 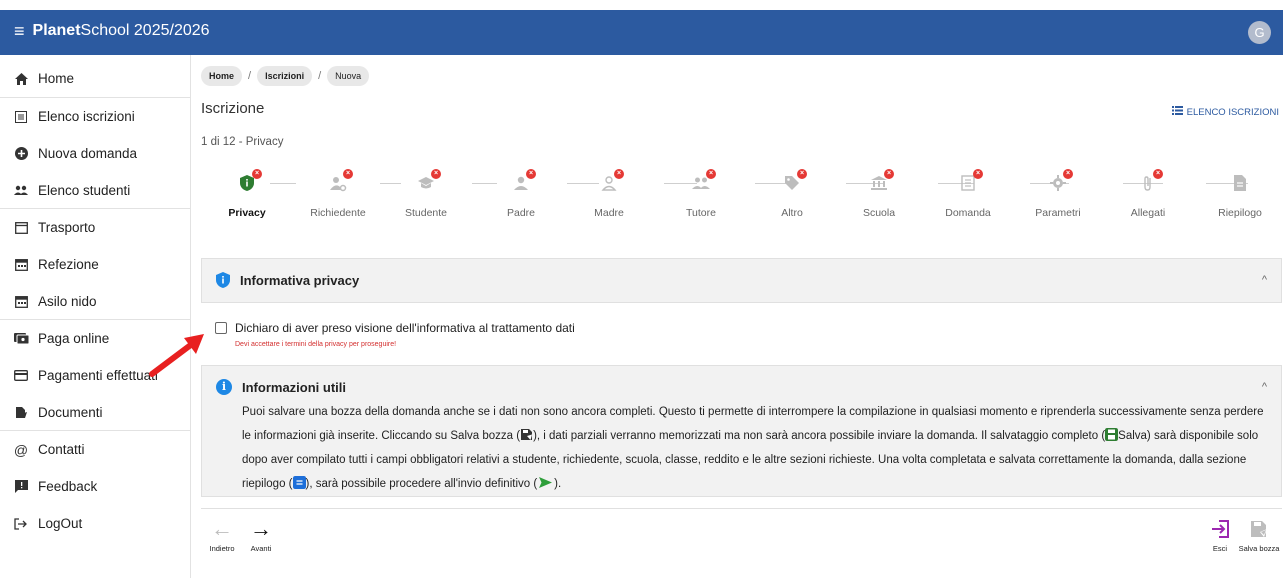 I want to click on save-draft-button-label: Salva bozza, so click(x=1259, y=548).